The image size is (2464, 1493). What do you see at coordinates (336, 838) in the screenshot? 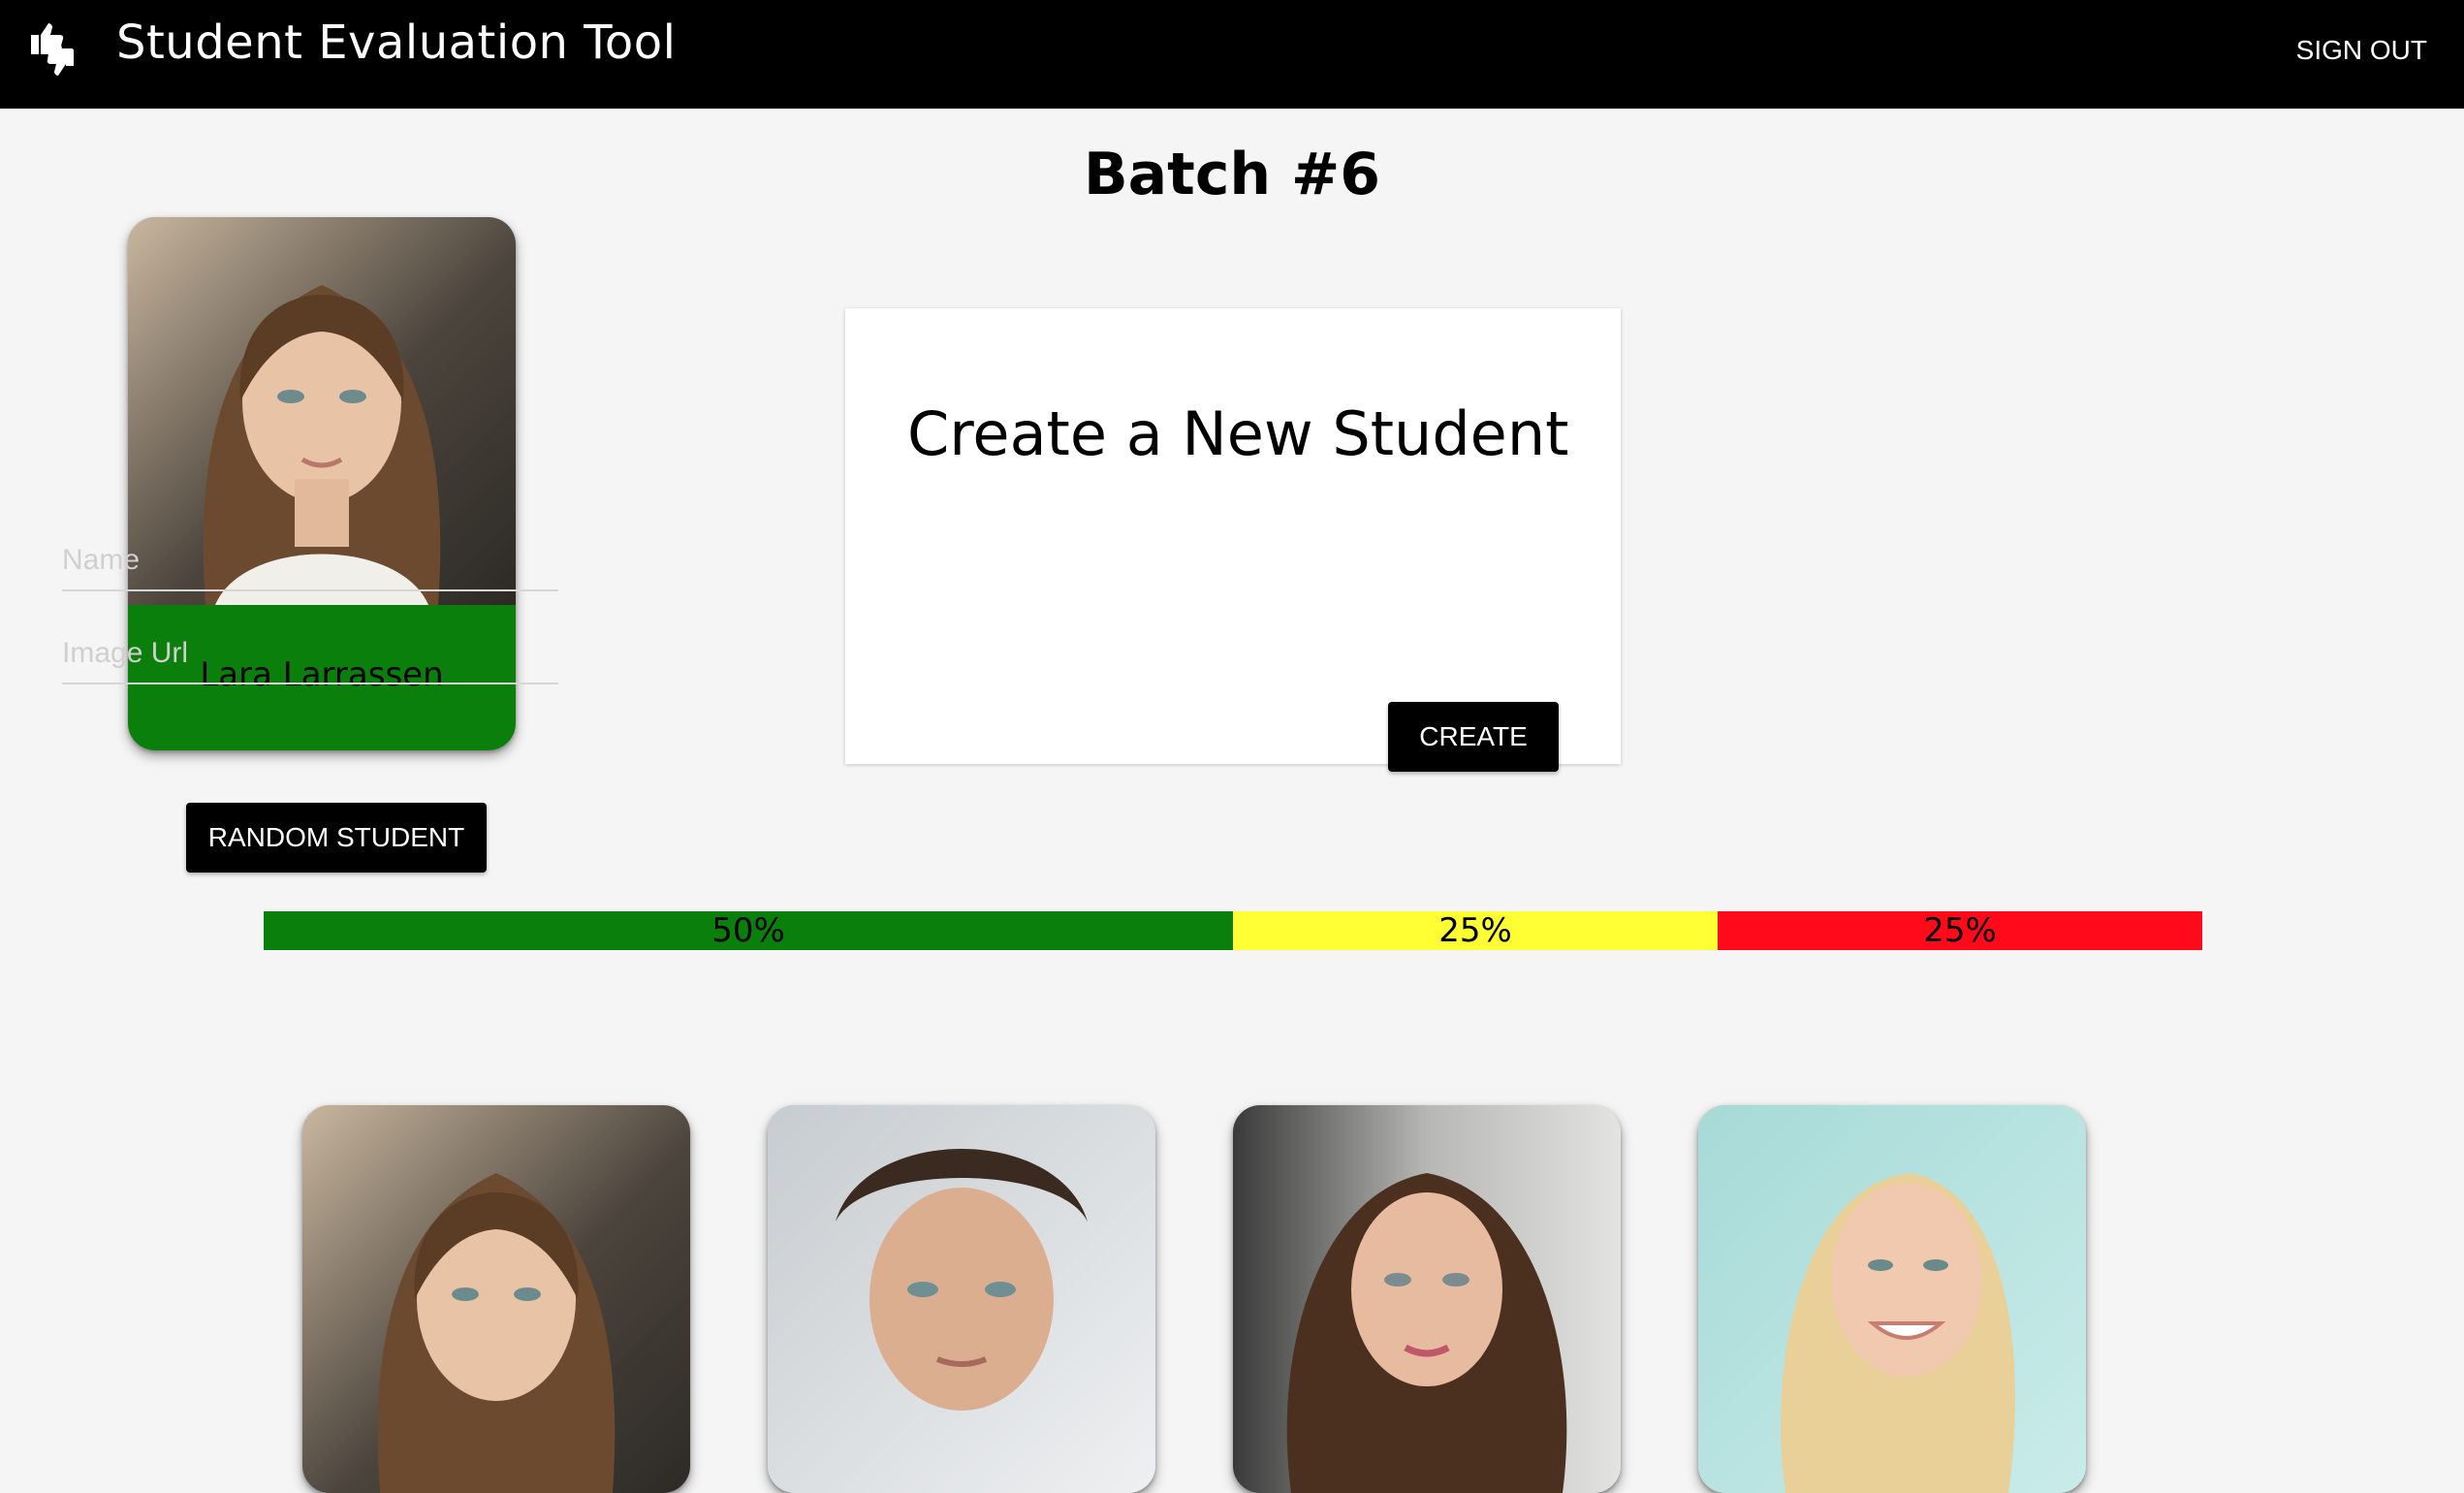
I see `random-student-button: RANDOM STUDENT` at bounding box center [336, 838].